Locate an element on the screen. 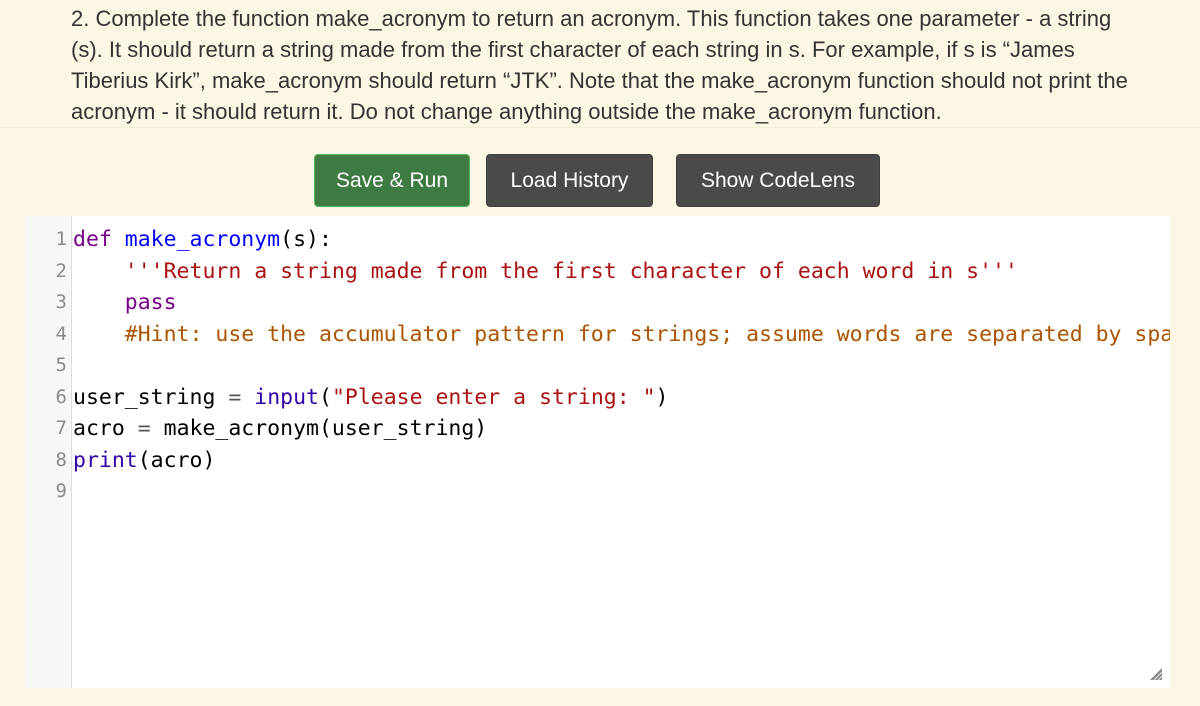  line-number: 1 is located at coordinates (61, 239).